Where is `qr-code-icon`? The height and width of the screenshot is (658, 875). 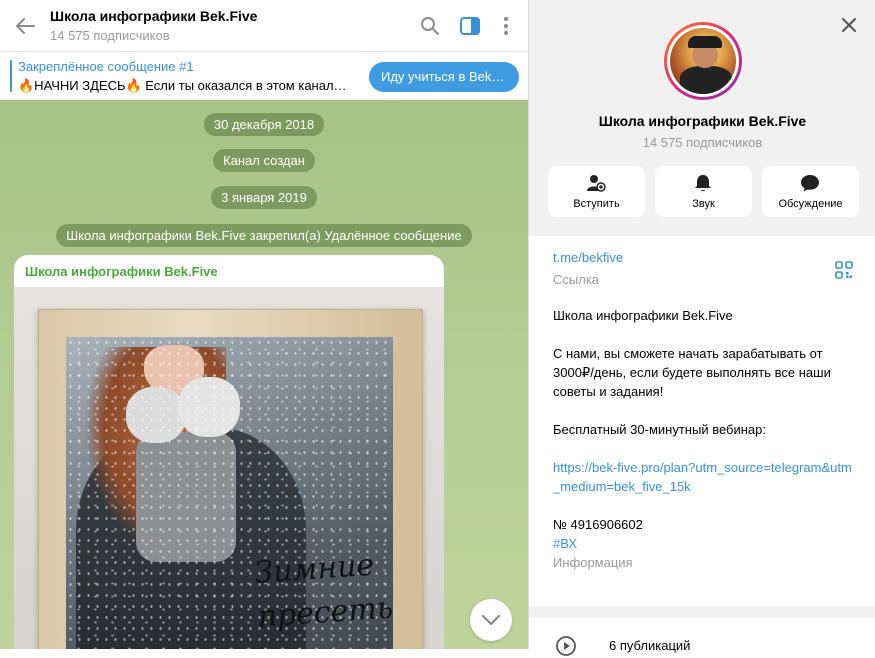
qr-code-icon is located at coordinates (844, 270).